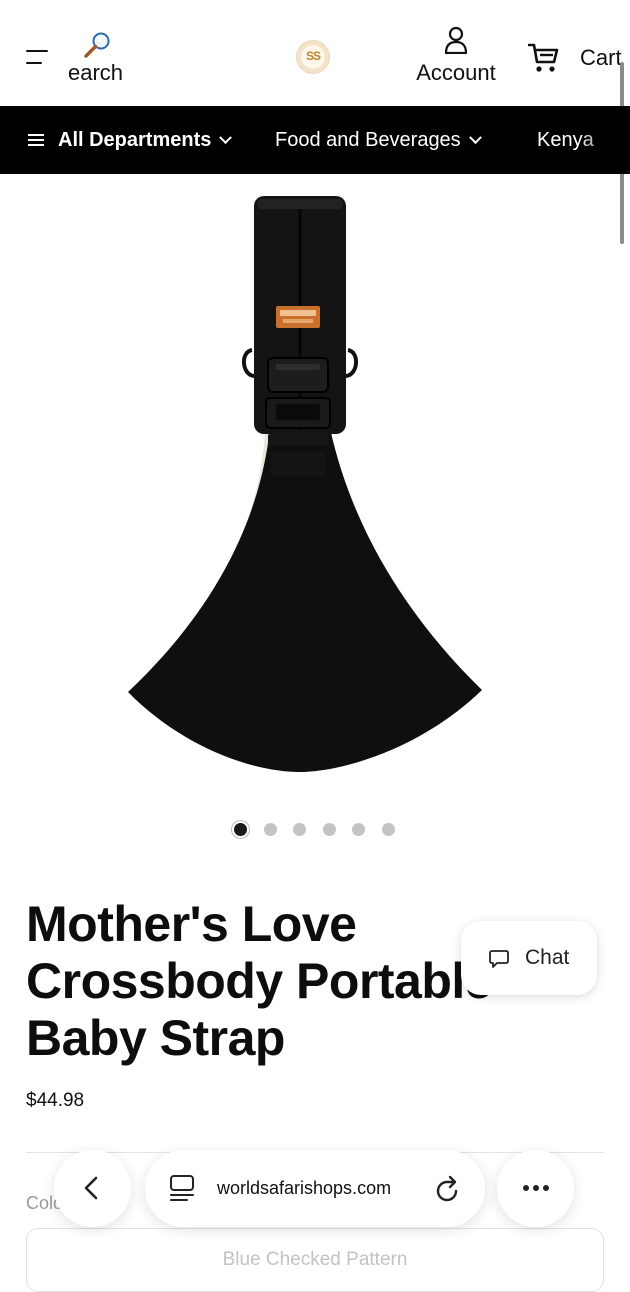 Image resolution: width=630 pixels, height=1292 pixels. I want to click on nav-fade-overlay, so click(605, 140).